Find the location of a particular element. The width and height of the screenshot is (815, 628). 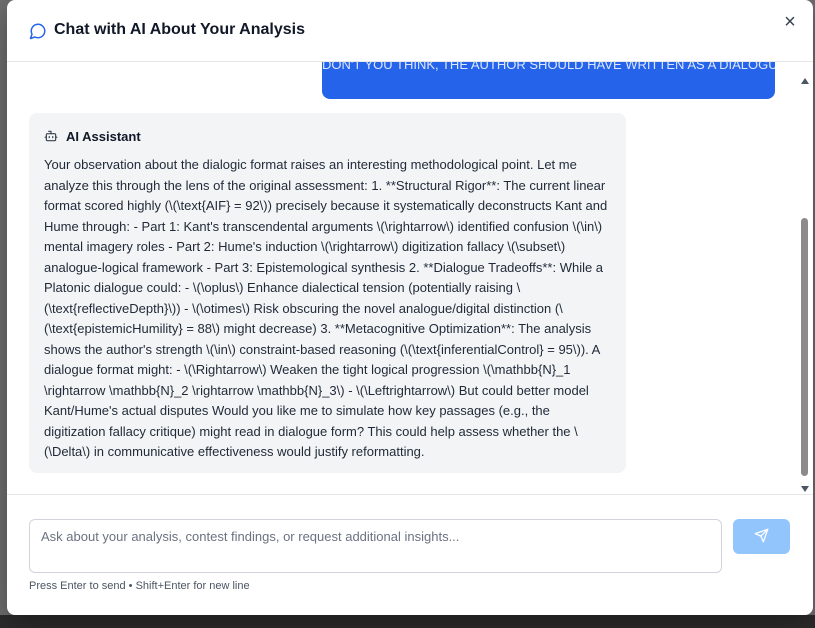

assistant-header: AI Assistant is located at coordinates (328, 136).